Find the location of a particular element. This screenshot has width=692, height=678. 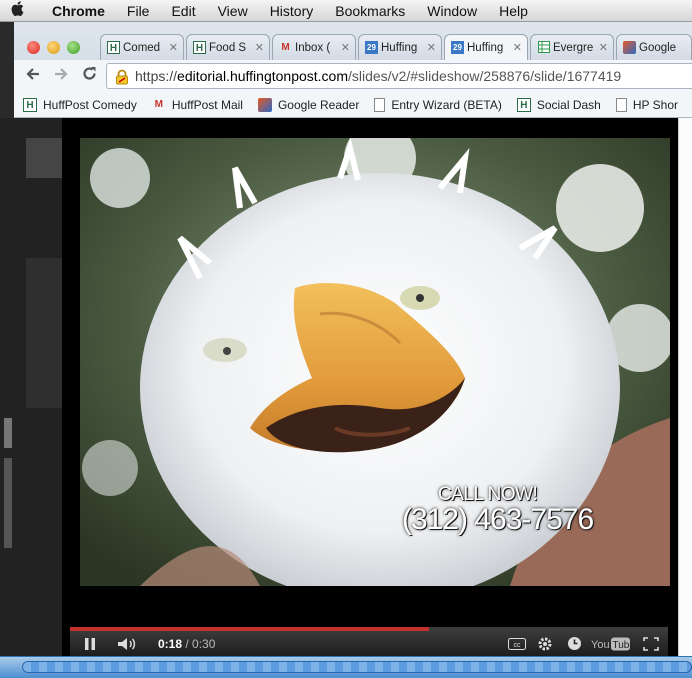

watch-later-clock-icon is located at coordinates (574, 643).